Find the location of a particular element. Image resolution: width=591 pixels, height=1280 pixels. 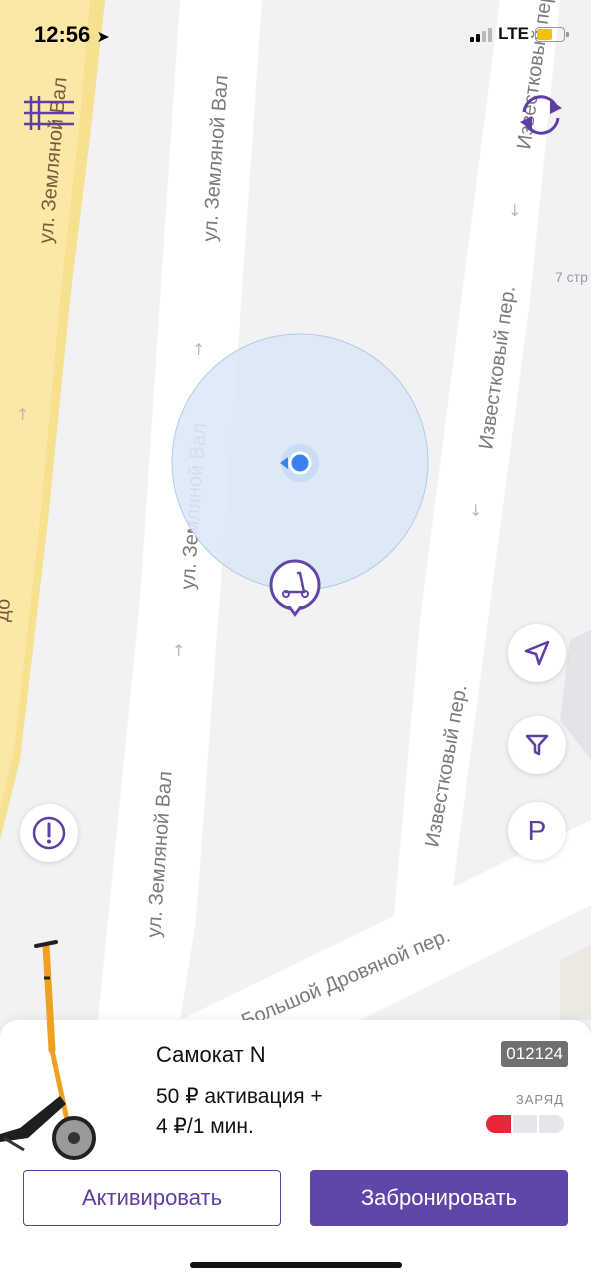

navigation-arrow-icon is located at coordinates (537, 653).